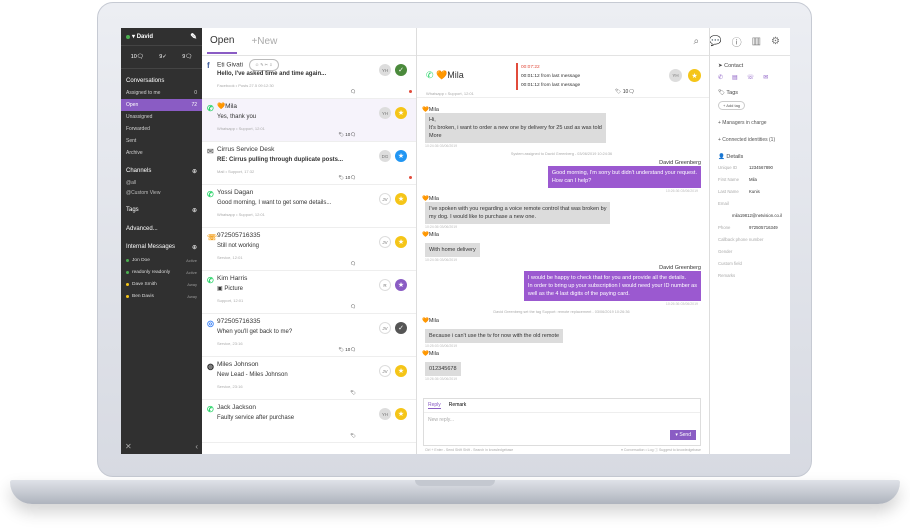 The width and height of the screenshot is (910, 530). Describe the element at coordinates (128, 446) in the screenshot. I see `logo-icon: ✕` at that location.